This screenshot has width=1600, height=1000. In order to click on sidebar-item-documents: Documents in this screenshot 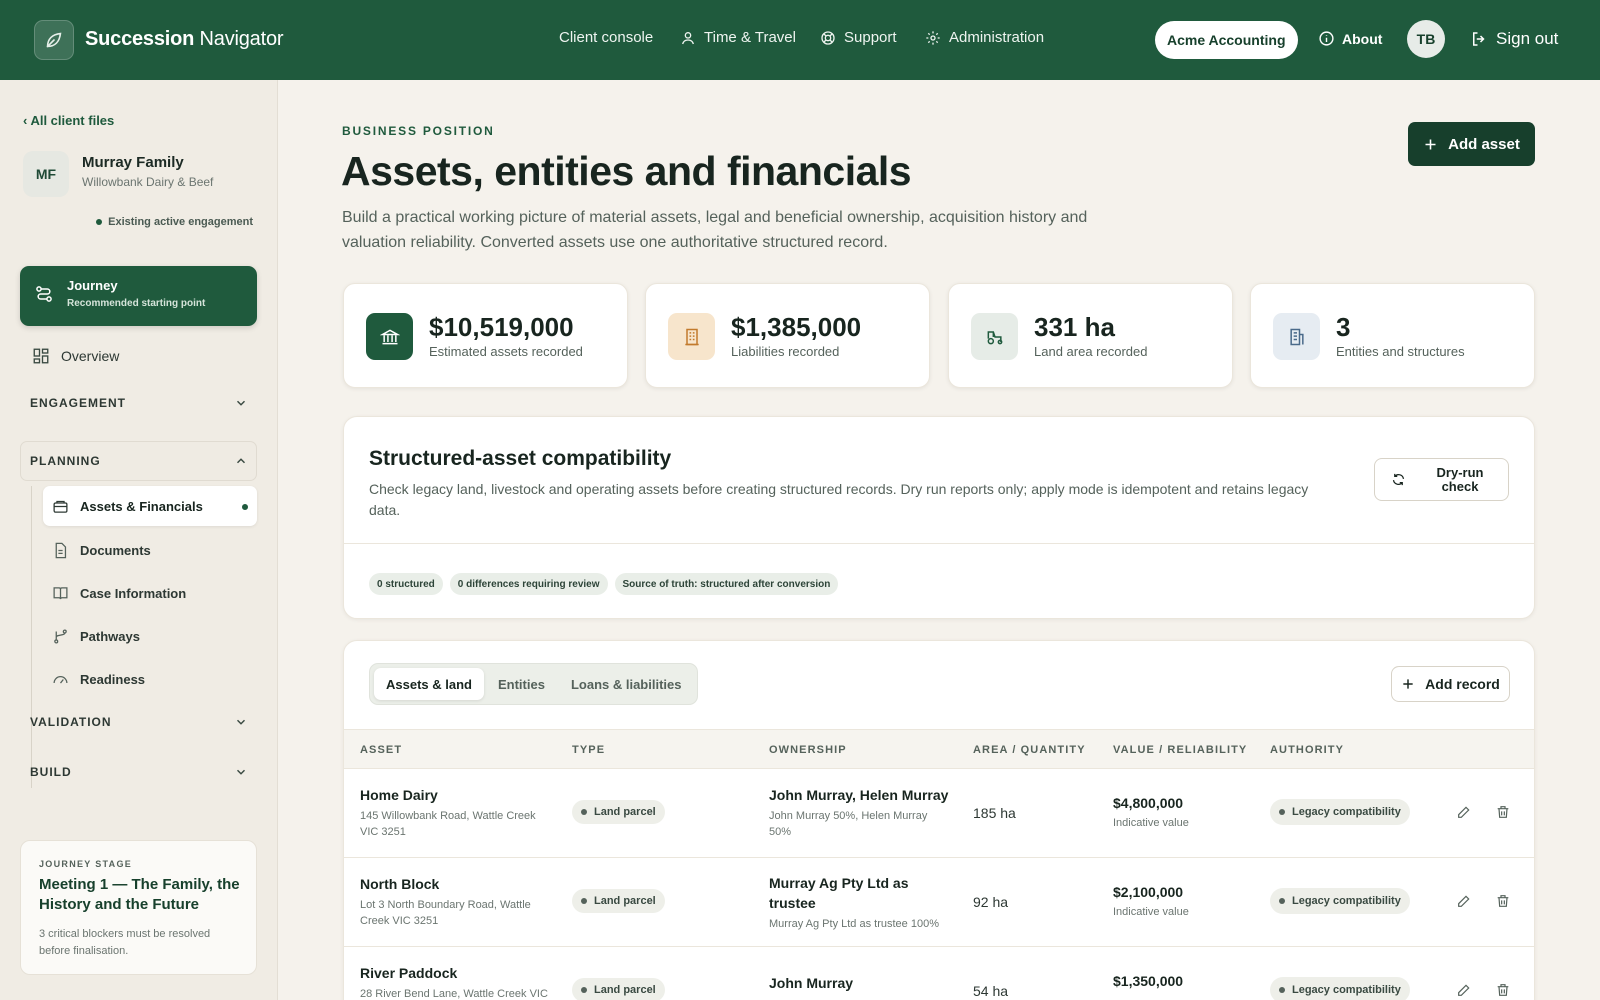, I will do `click(101, 550)`.